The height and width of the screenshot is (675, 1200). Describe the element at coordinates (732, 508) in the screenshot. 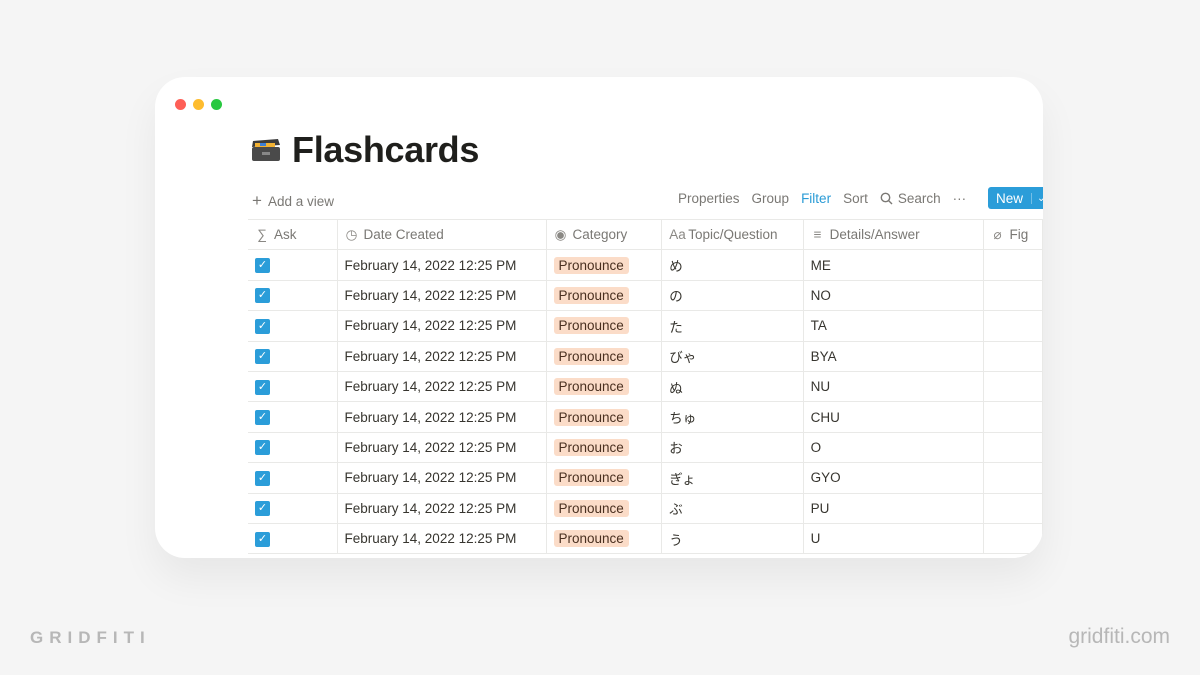

I see `topic-cell: ぶ` at that location.